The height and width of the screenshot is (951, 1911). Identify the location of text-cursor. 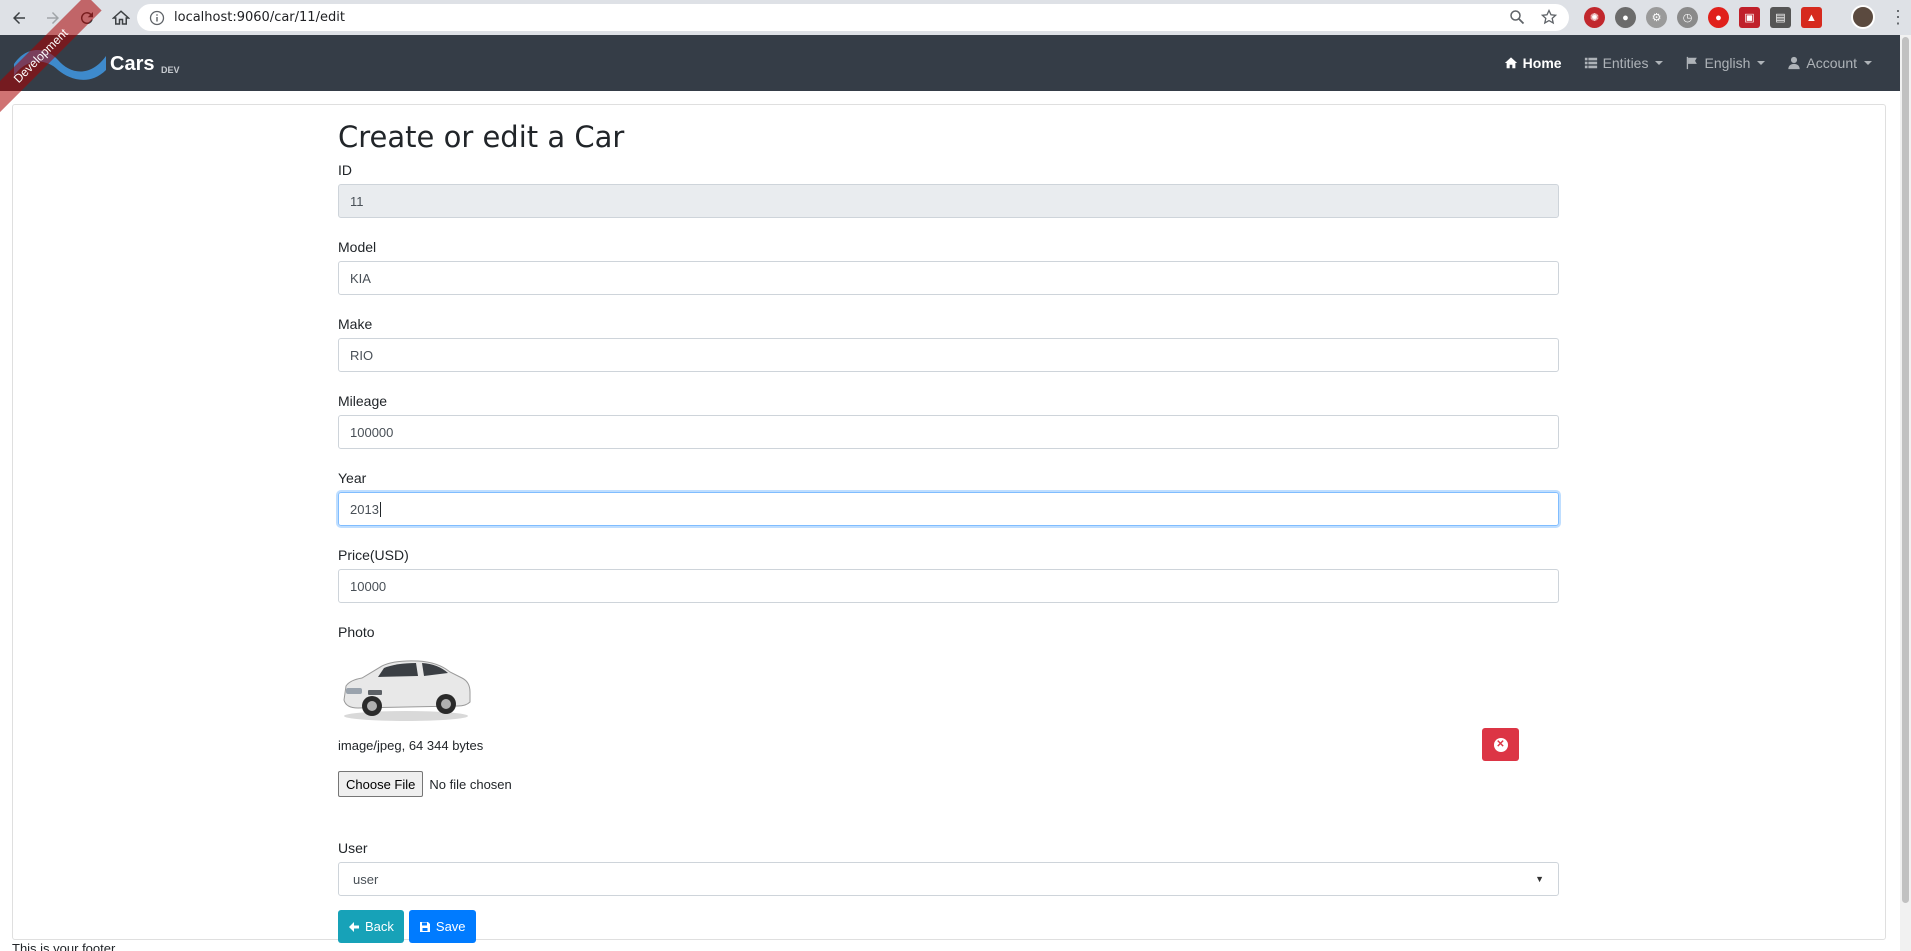
(380, 509).